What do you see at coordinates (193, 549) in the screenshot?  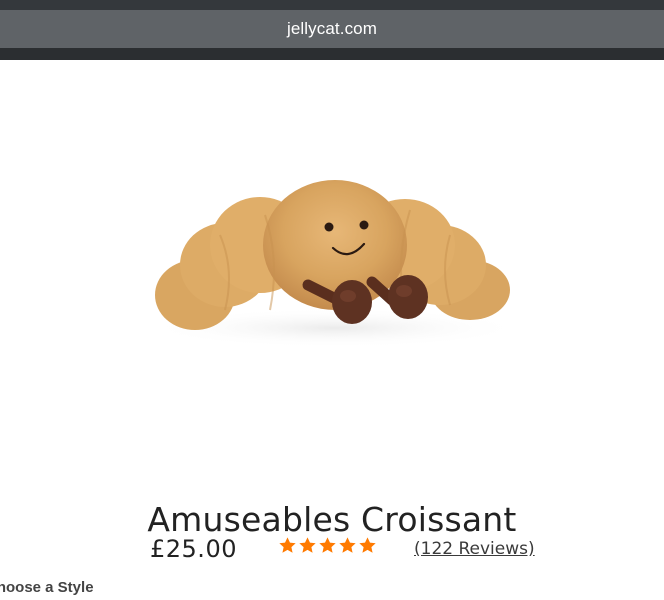 I see `product-price: £25.00` at bounding box center [193, 549].